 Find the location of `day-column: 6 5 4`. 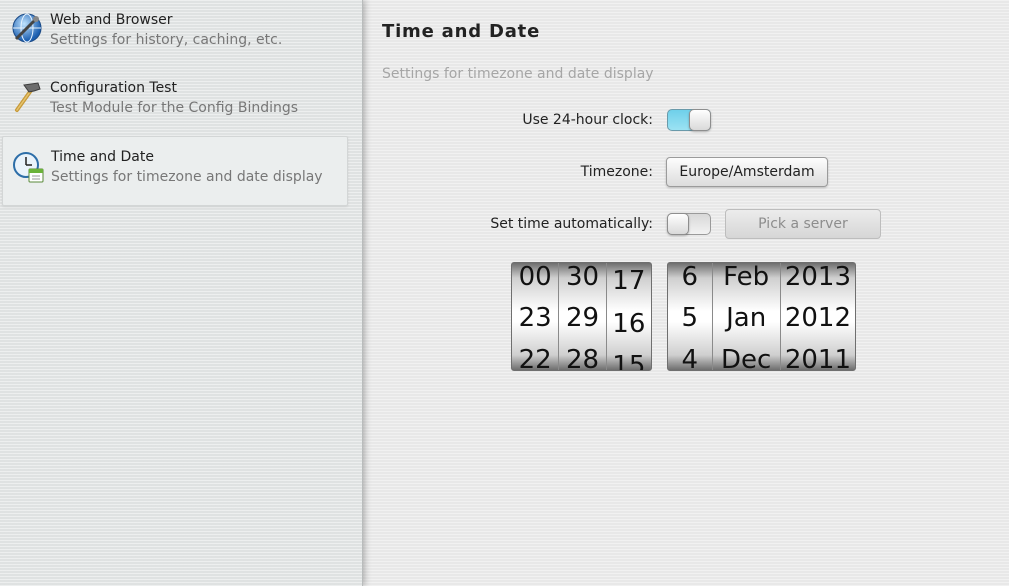

day-column: 6 5 4 is located at coordinates (690, 316).